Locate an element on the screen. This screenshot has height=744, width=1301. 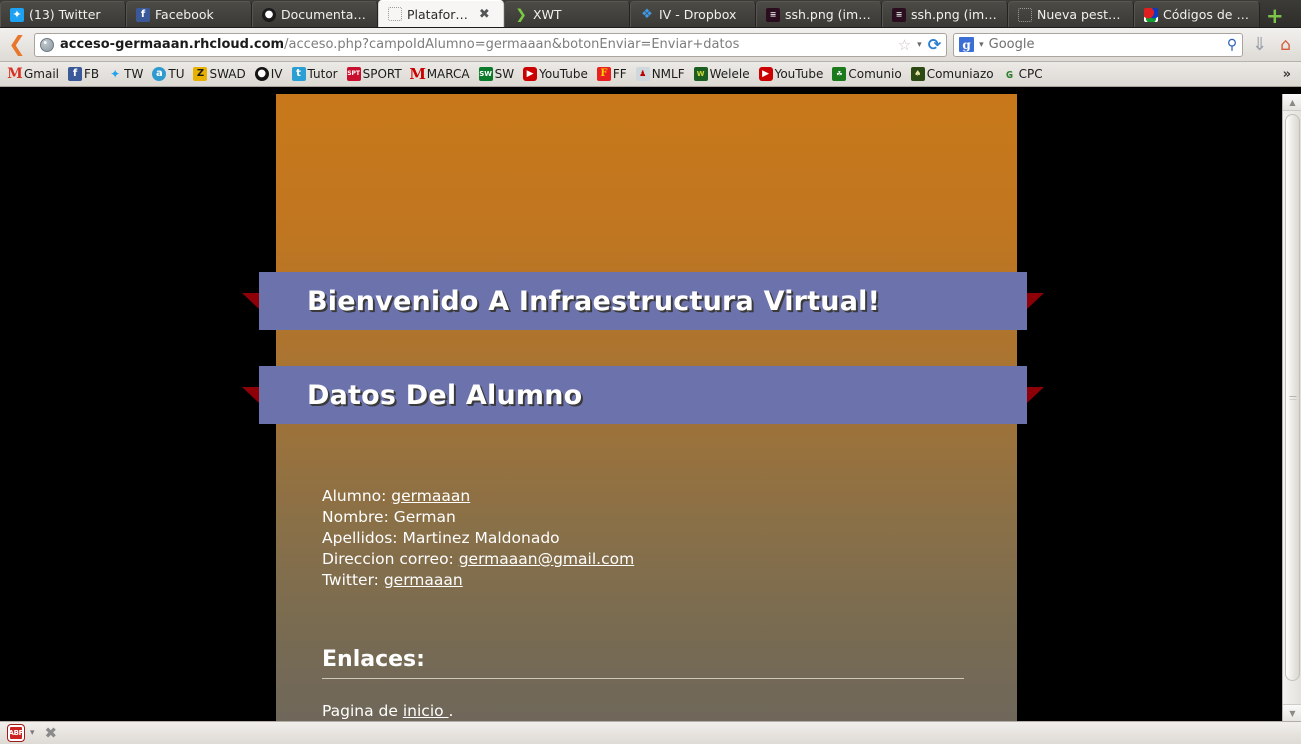
bookmark-item: M MARCA is located at coordinates (440, 74).